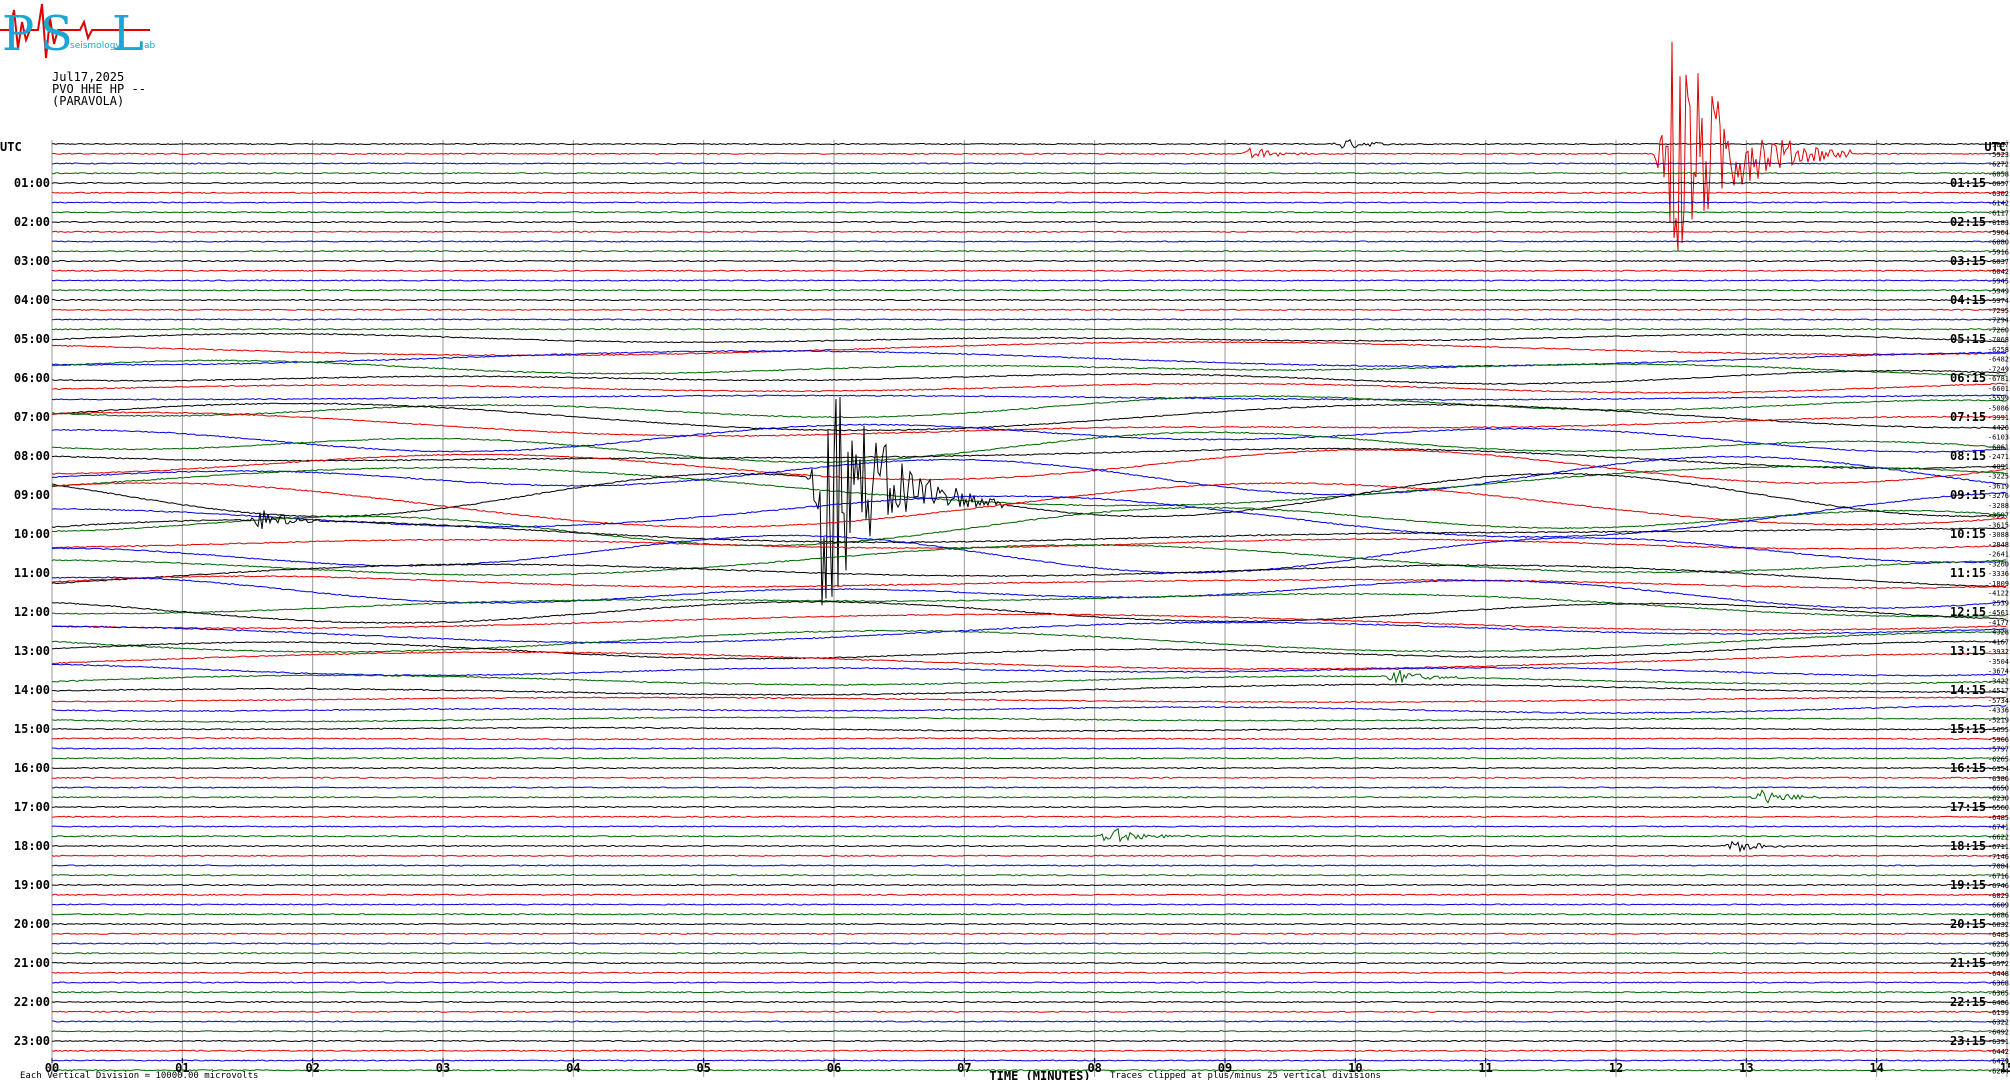  What do you see at coordinates (1998, 867) in the screenshot?
I see `trace-offset-label: -7084` at bounding box center [1998, 867].